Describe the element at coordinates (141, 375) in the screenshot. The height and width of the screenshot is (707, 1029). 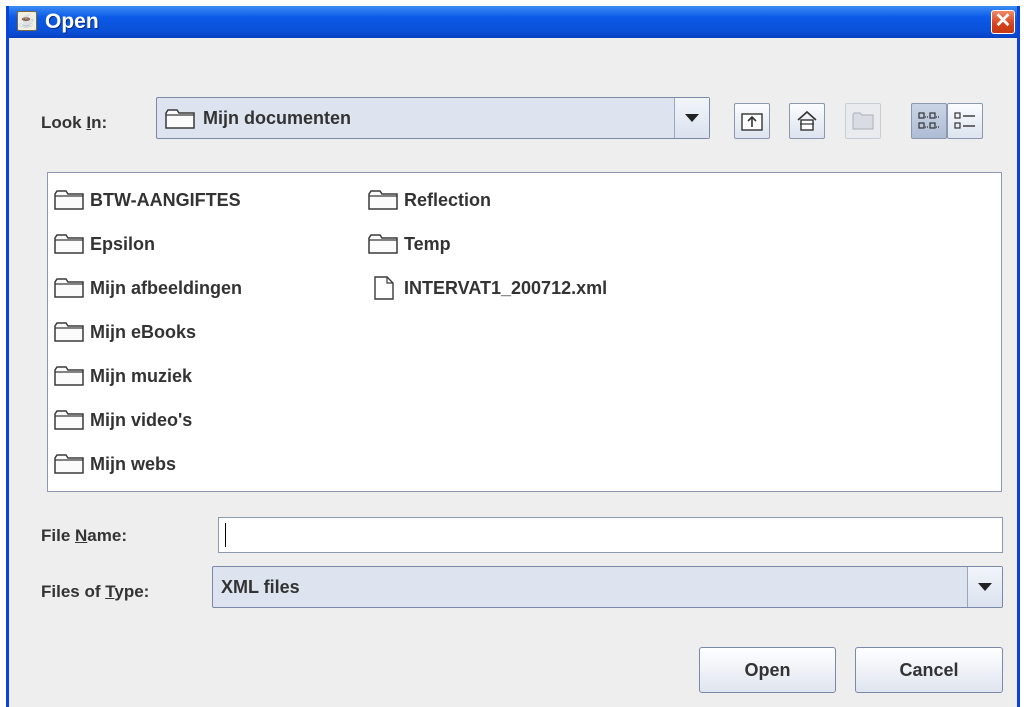
I see `item-label: Mijn muziek` at that location.